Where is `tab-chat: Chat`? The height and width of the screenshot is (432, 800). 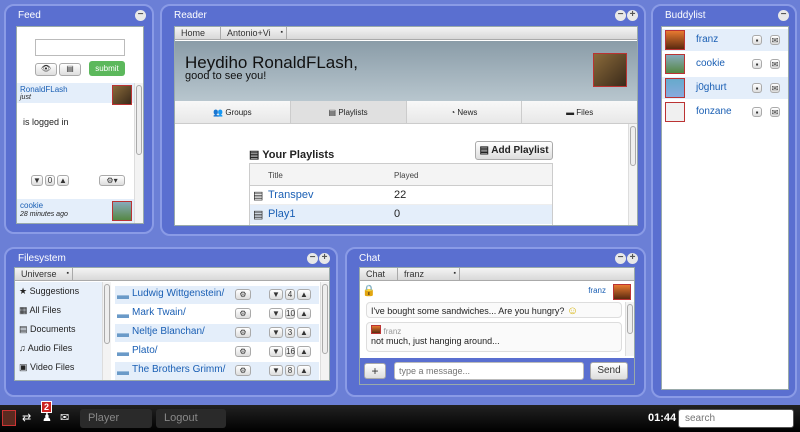
tab-chat: Chat is located at coordinates (379, 274).